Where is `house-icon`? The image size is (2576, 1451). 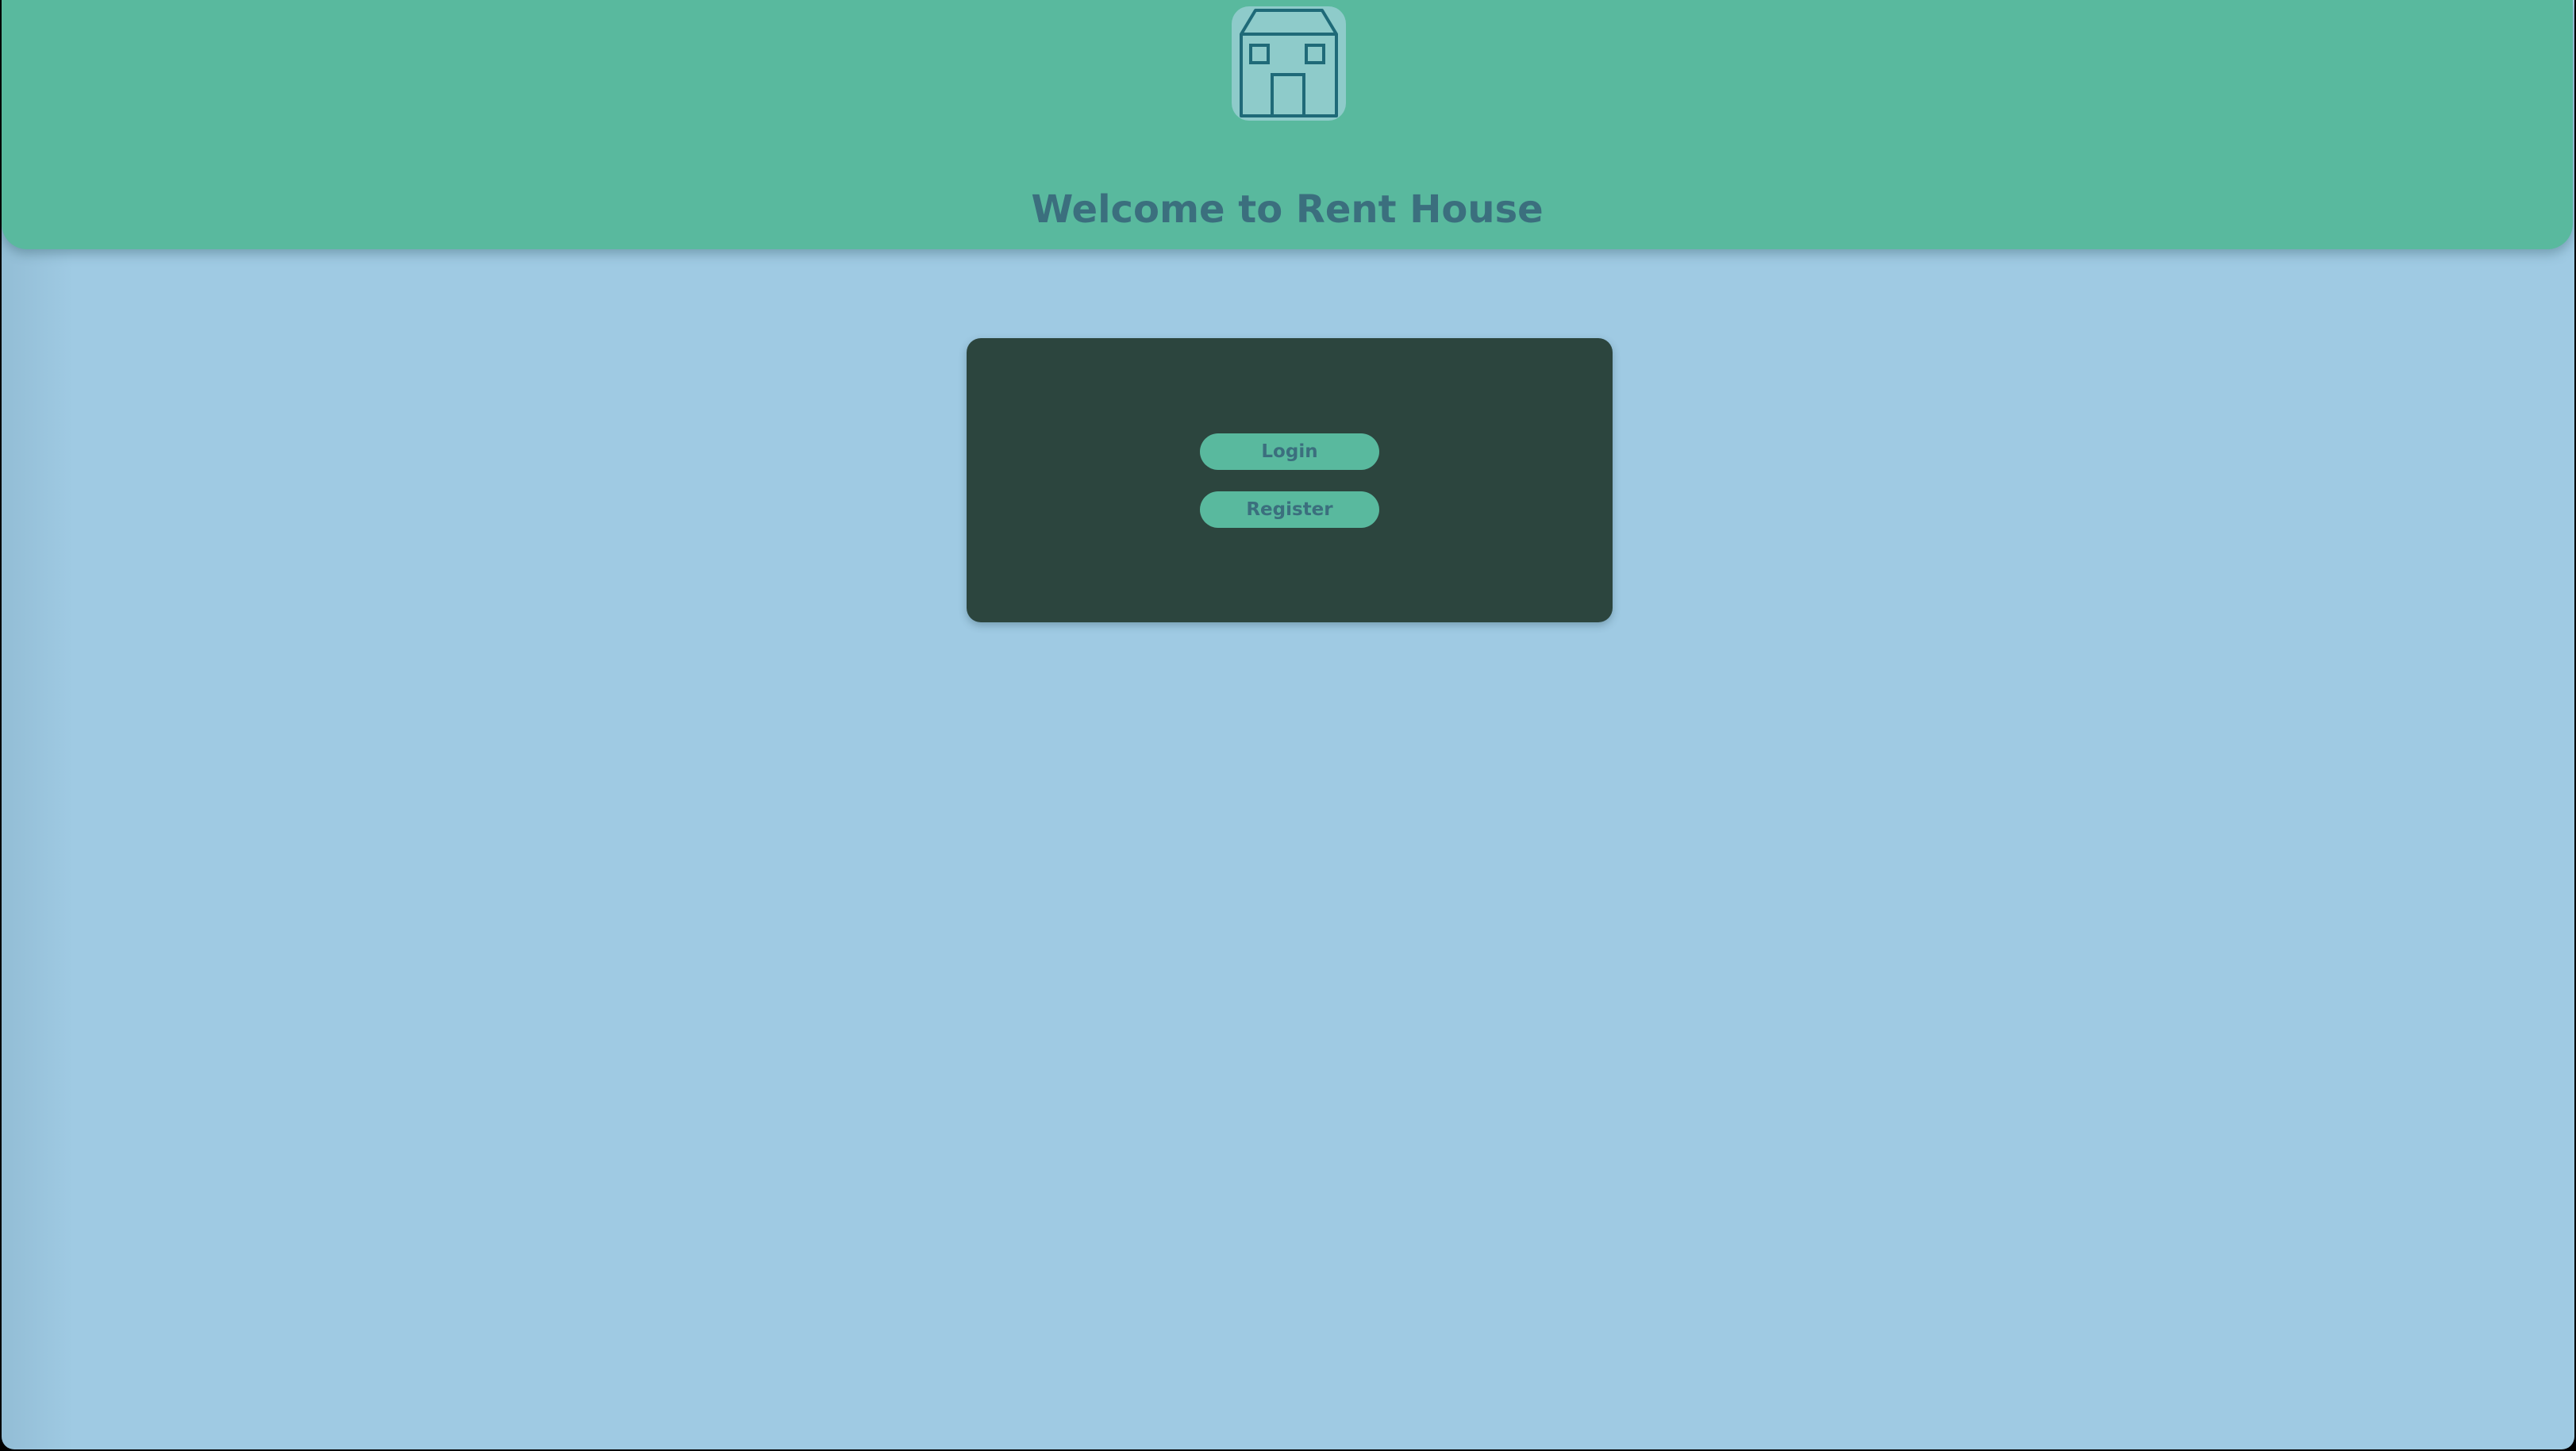
house-icon is located at coordinates (1289, 63).